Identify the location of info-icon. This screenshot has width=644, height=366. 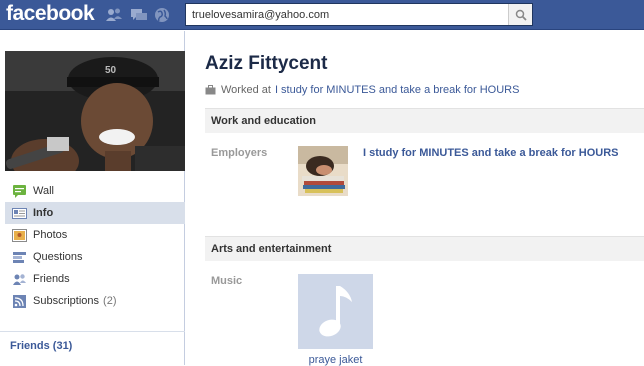
(19, 213).